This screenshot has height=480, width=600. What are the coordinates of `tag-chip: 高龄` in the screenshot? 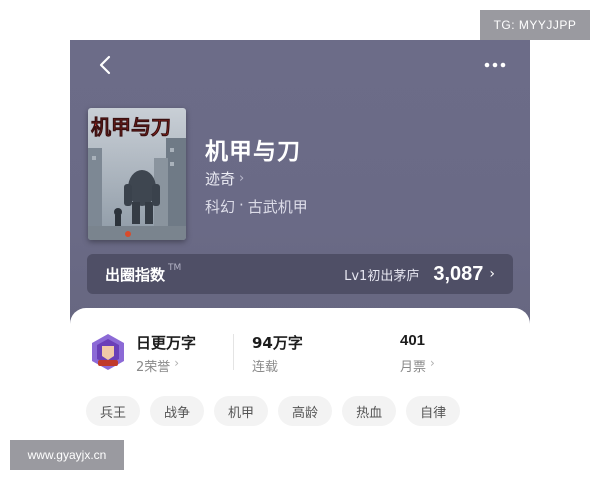 It's located at (305, 411).